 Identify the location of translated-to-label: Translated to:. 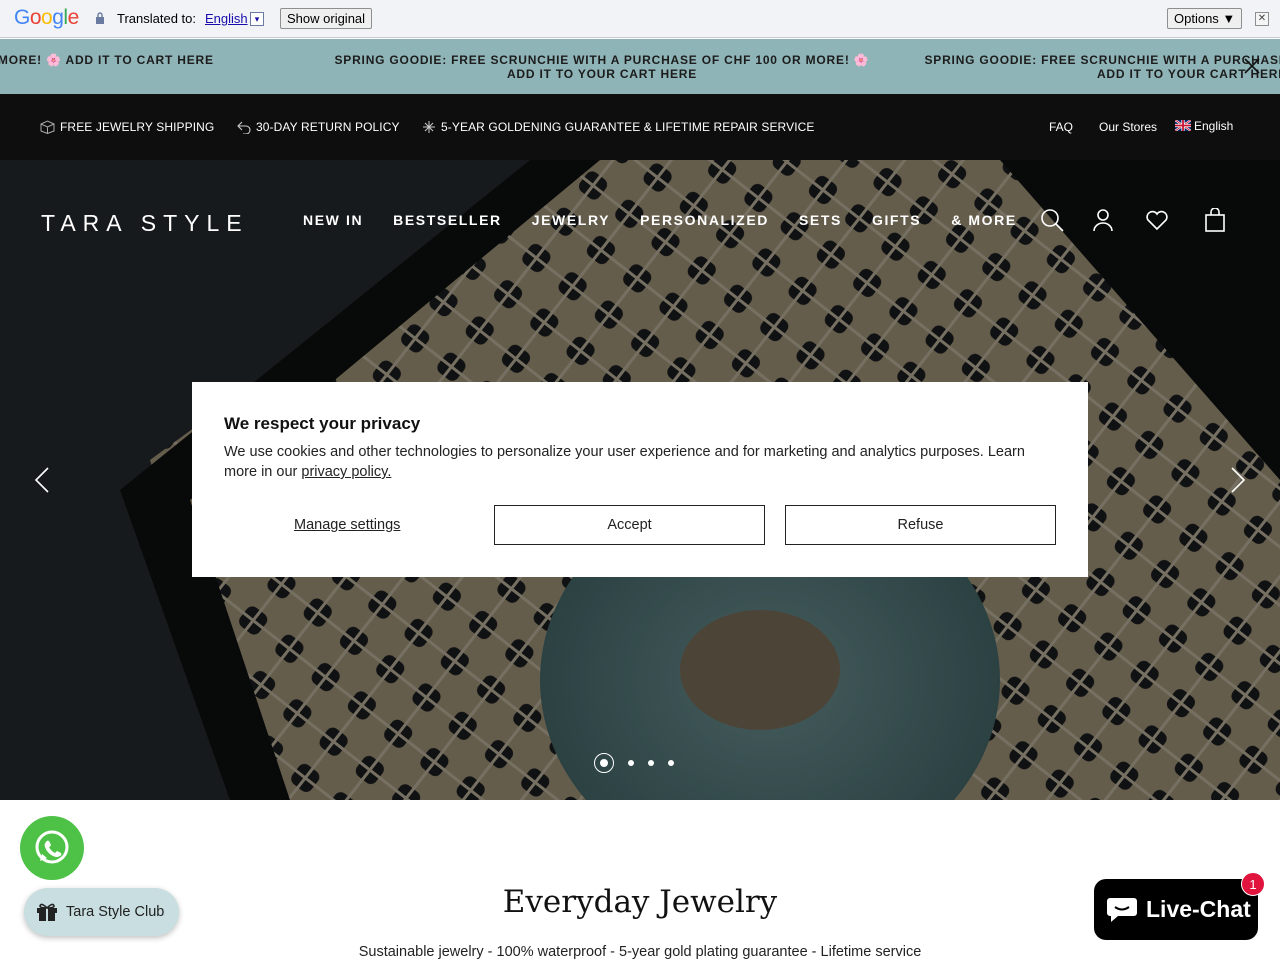
(157, 18).